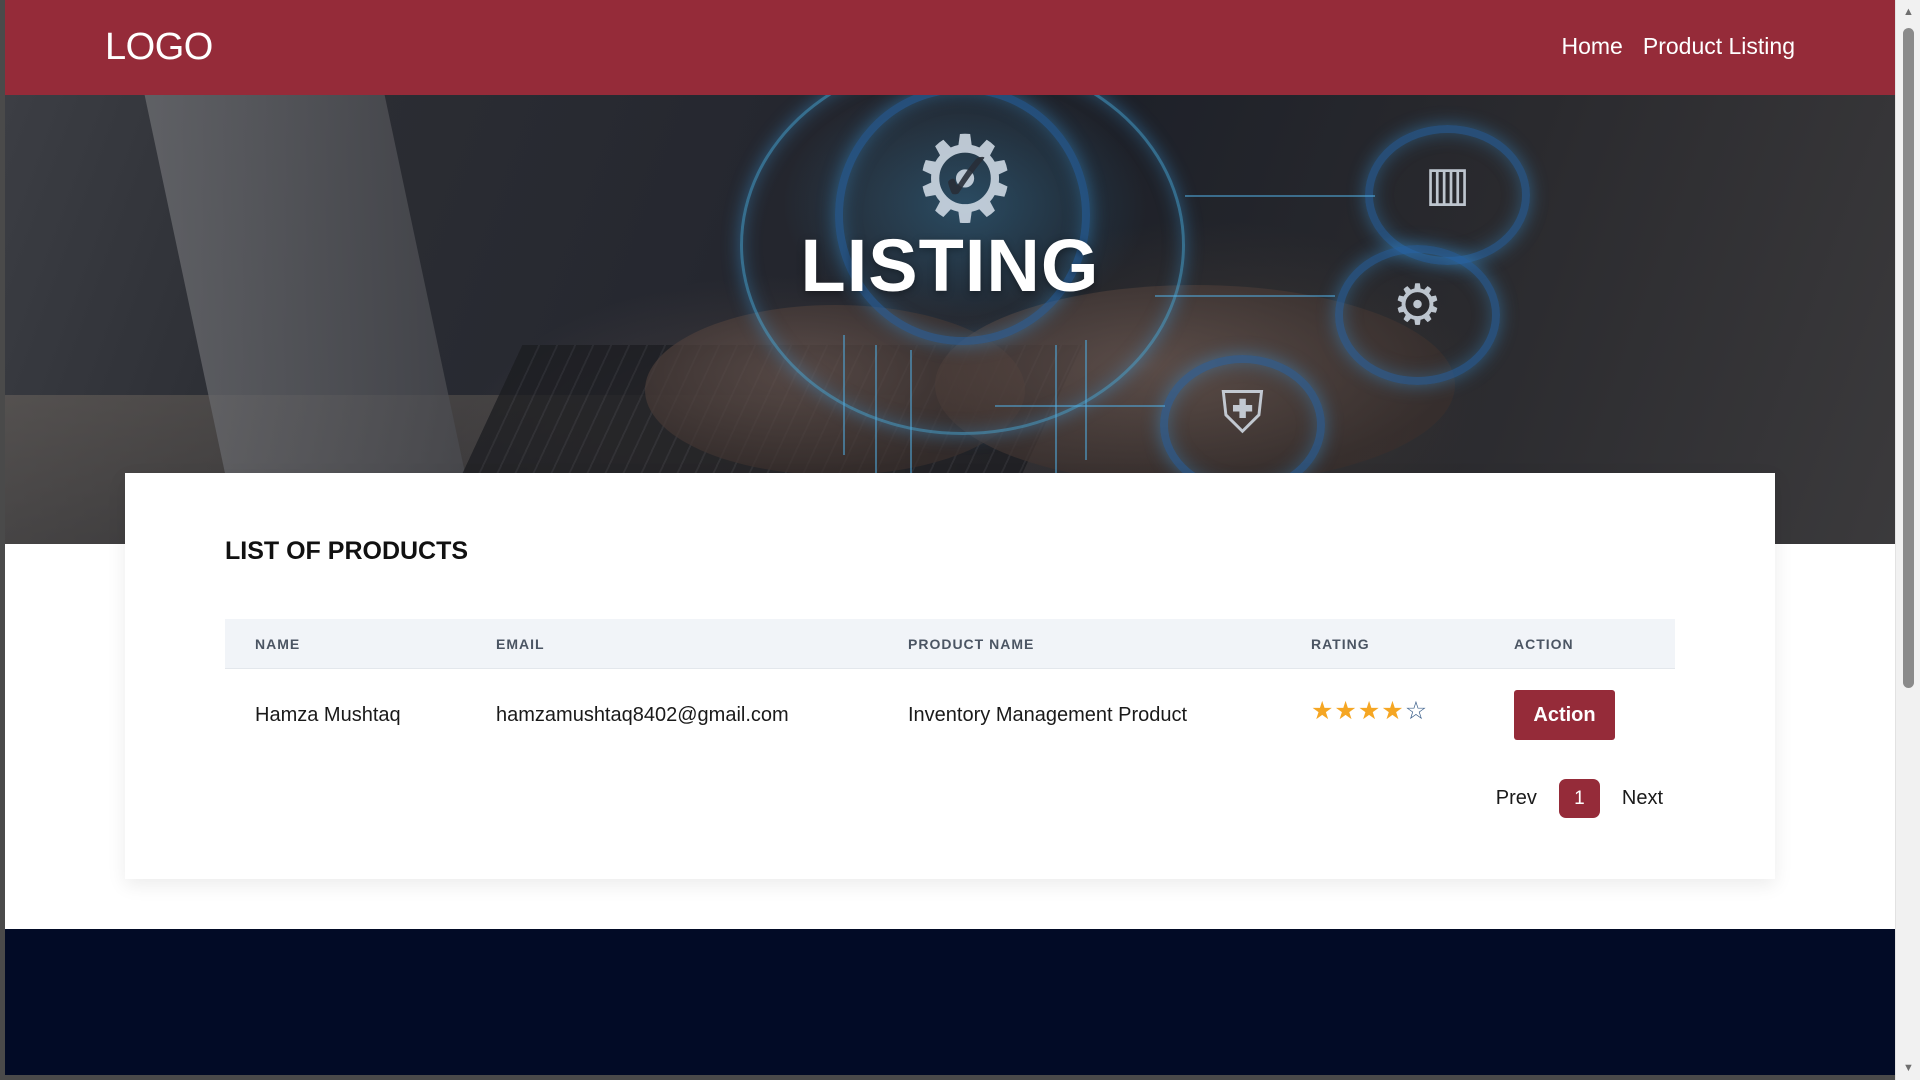 The width and height of the screenshot is (1920, 1080). I want to click on table-header: NAME EMAIL PRODUCT NAME RATING ACTION, so click(950, 644).